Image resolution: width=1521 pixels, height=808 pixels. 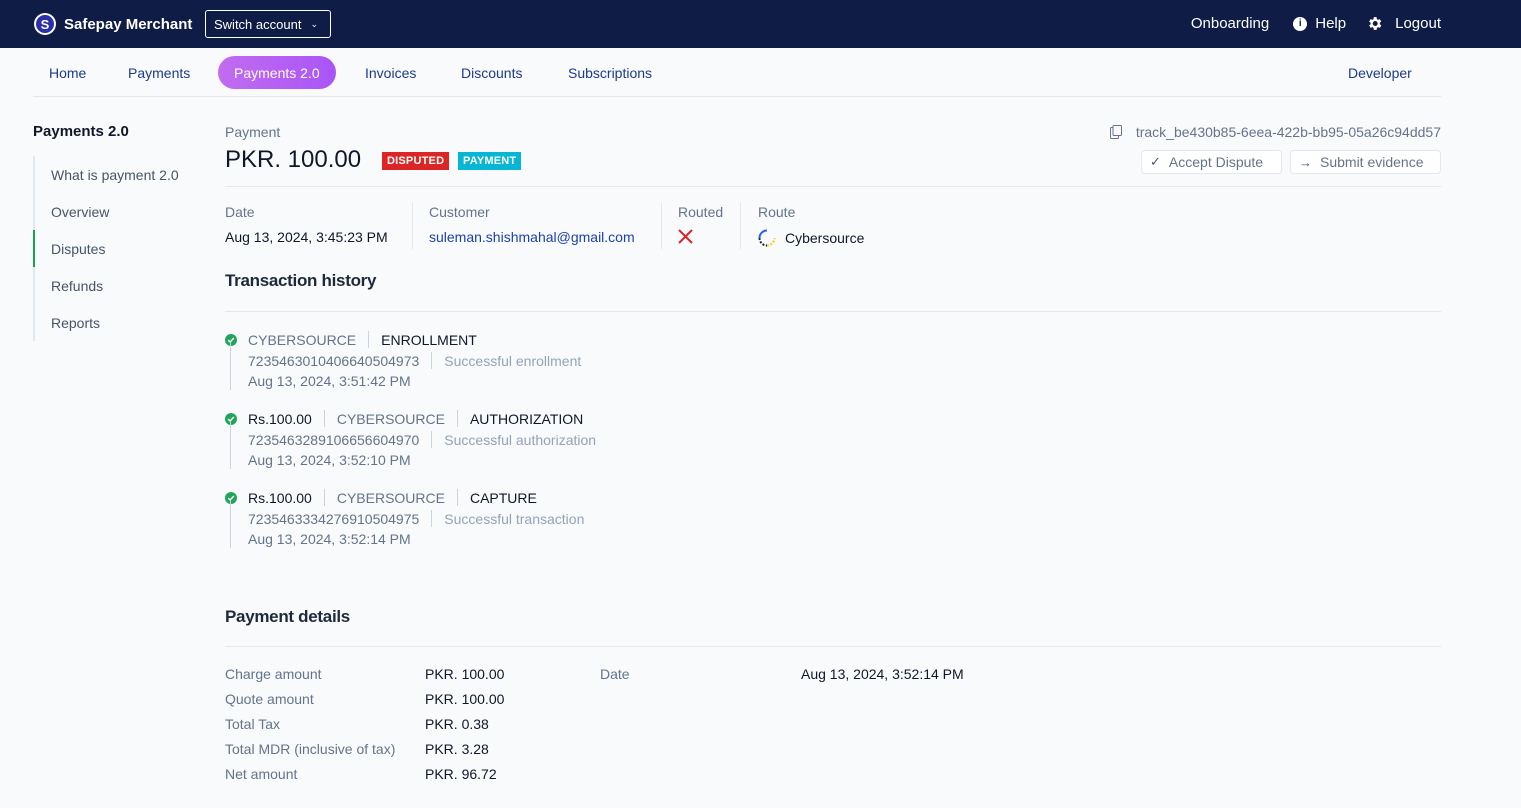 I want to click on sidebar-item-overview: Overview, so click(x=80, y=212).